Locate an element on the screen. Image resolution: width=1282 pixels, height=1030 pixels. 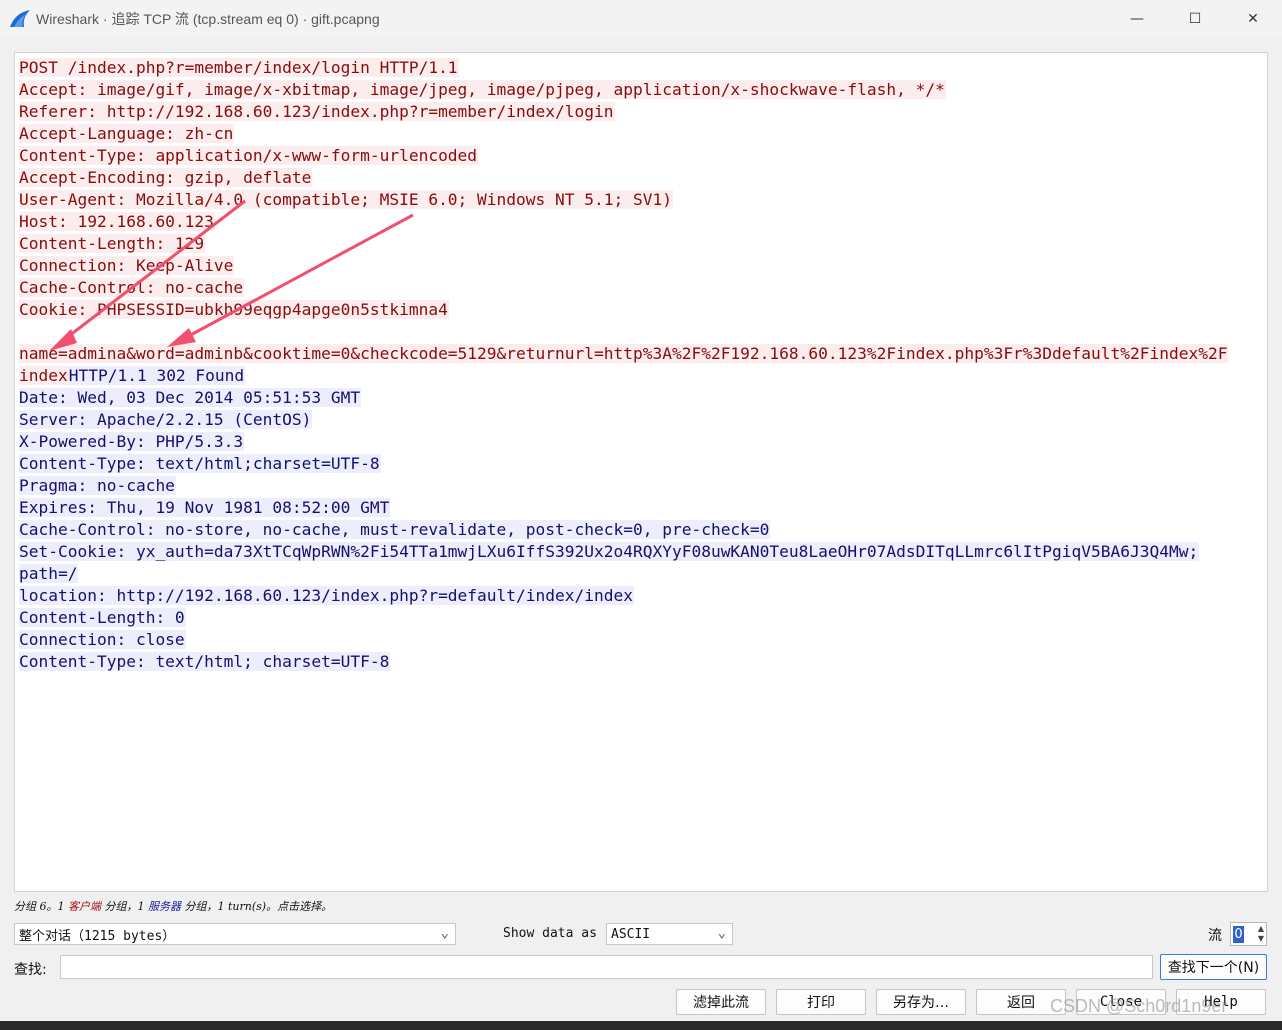
server-text: path=/ is located at coordinates (49, 573).